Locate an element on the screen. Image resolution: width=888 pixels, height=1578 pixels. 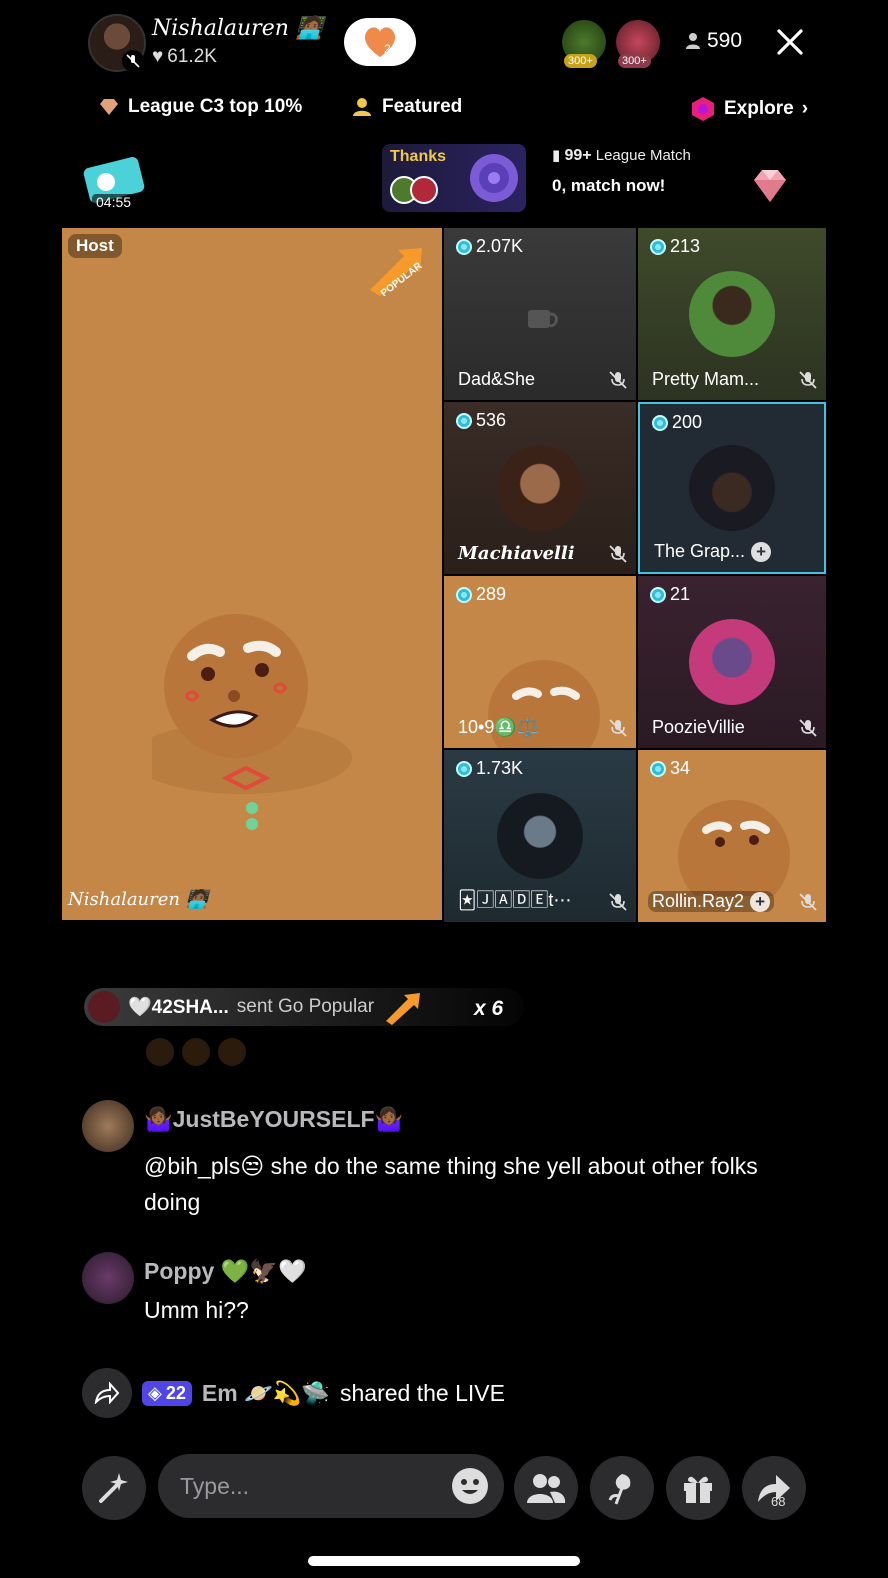
guest-tile: 34 Rollin.Ray2 + is located at coordinates (732, 836).